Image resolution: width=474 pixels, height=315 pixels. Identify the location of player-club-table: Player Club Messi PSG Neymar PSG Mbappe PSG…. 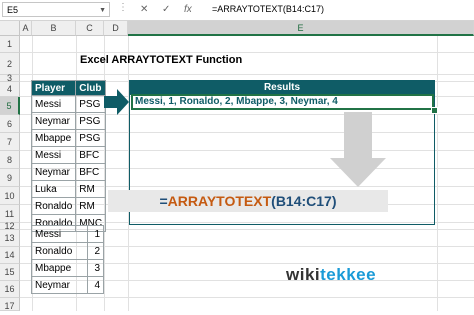
(68, 156).